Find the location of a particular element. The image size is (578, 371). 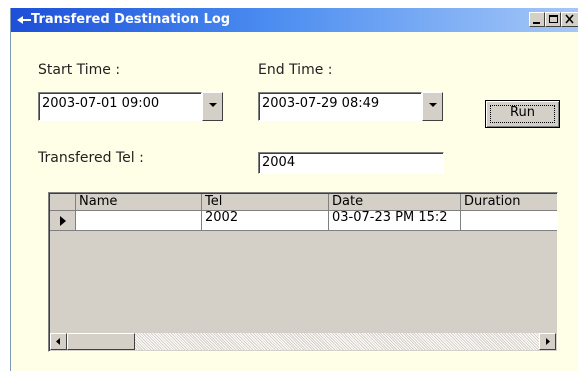

grid-corner-header is located at coordinates (63, 202).